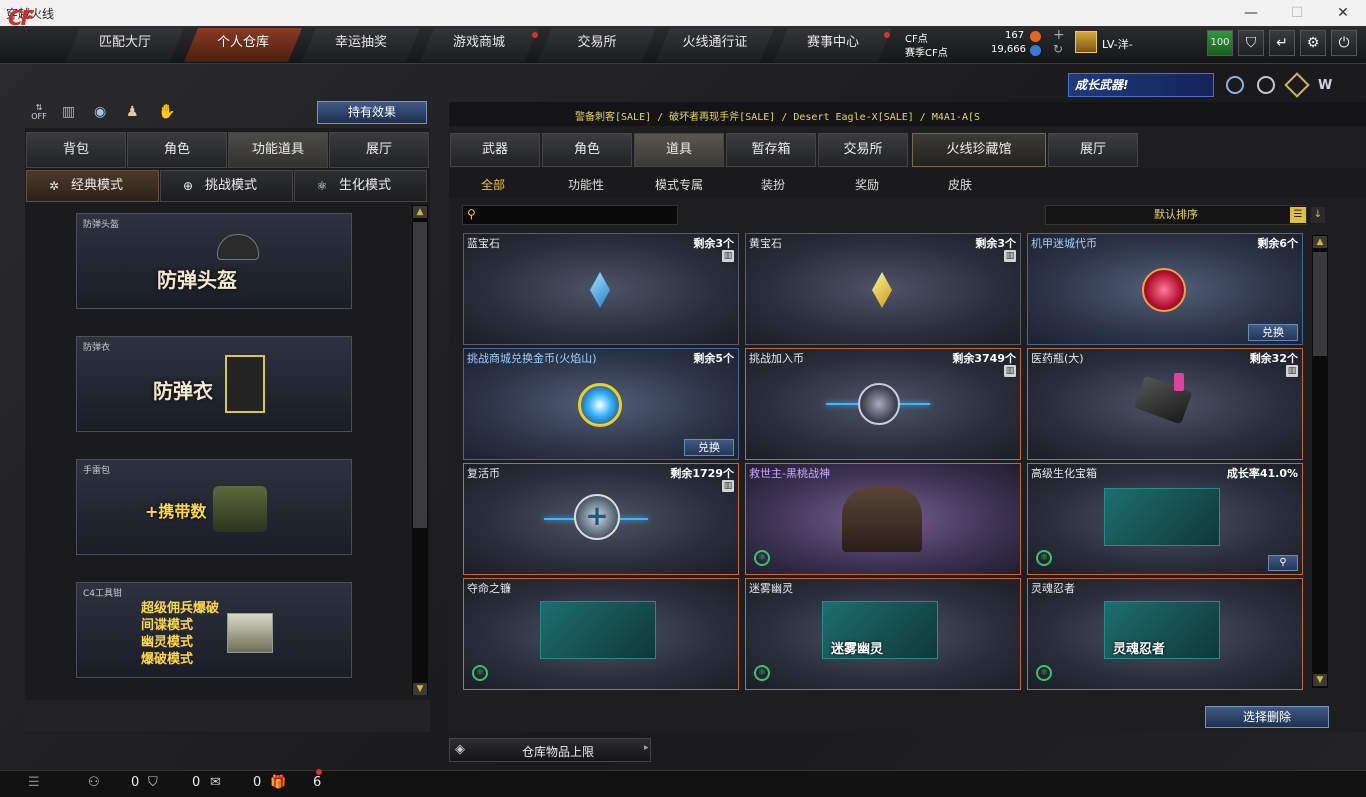 This screenshot has height=797, width=1366. What do you see at coordinates (1165, 519) in the screenshot?
I see `item-card-zombie-box: 高级生化宝箱 成长率41.0% ⚛ ⚲` at bounding box center [1165, 519].